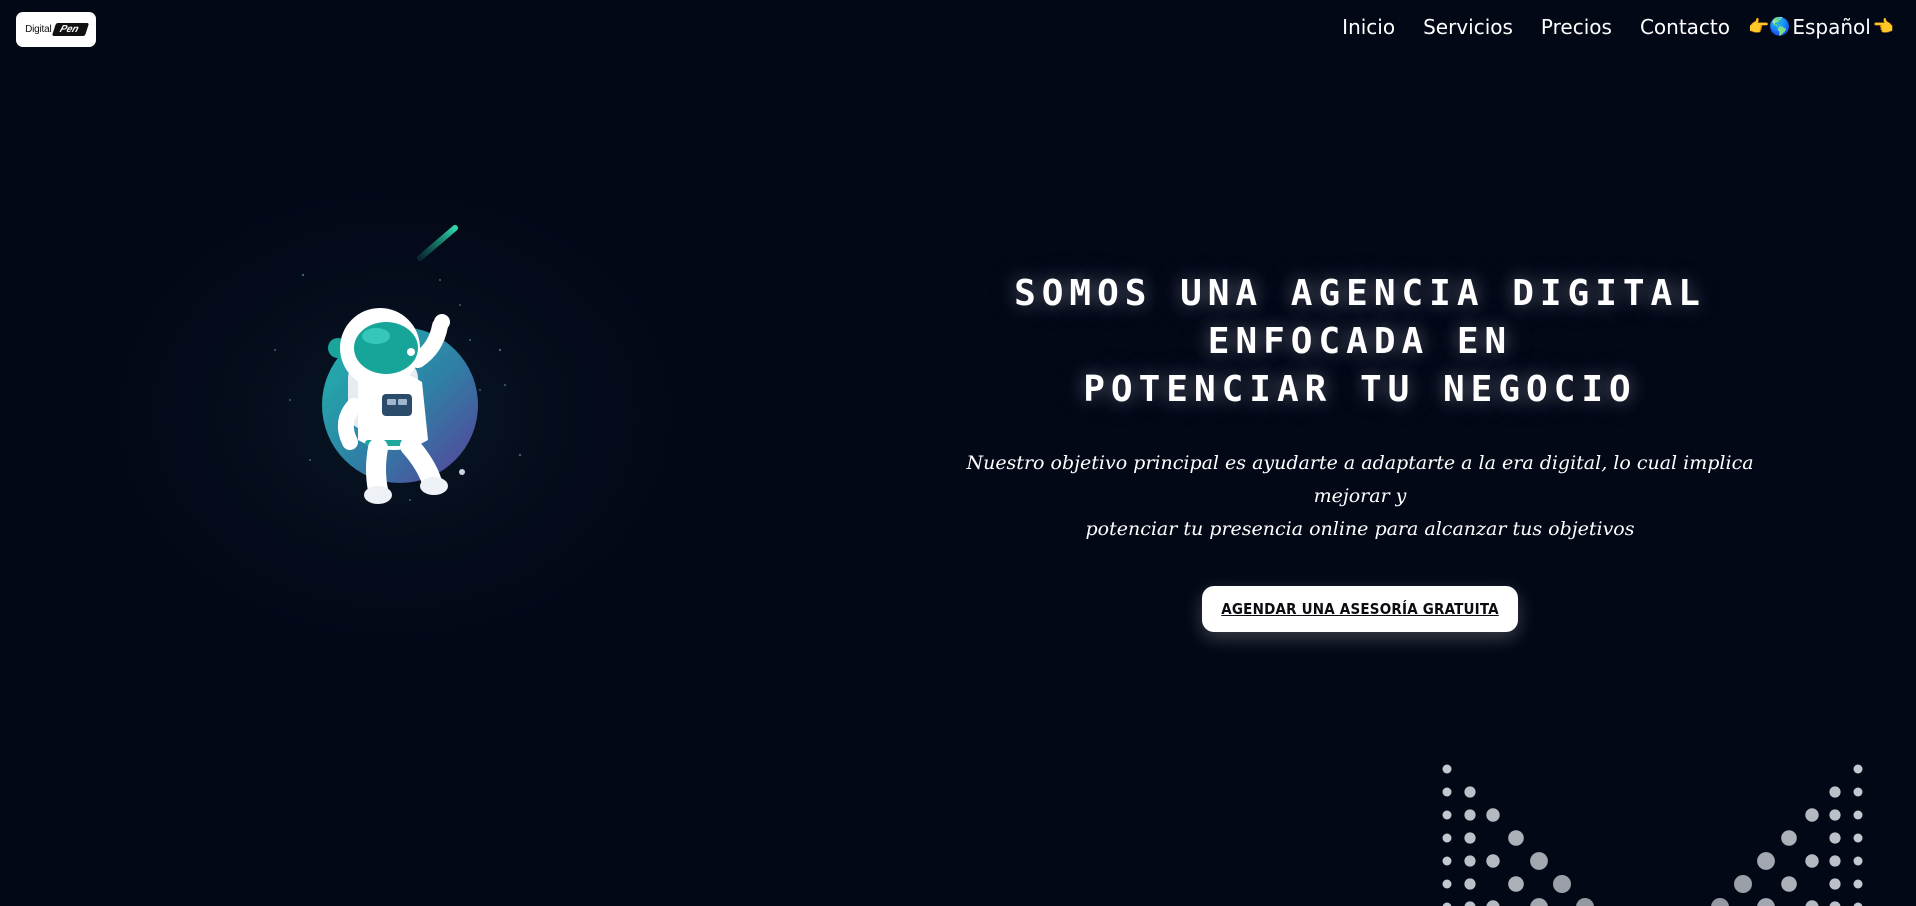 This screenshot has height=906, width=1916. What do you see at coordinates (1468, 27) in the screenshot?
I see `nav-item-servicios: Servicios` at bounding box center [1468, 27].